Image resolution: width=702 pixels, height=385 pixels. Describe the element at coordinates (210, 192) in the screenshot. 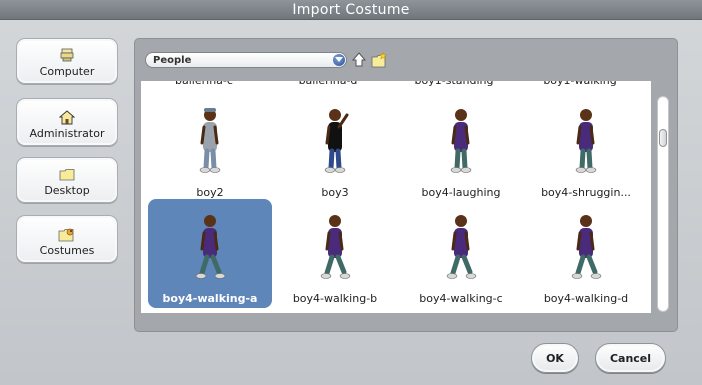

I see `costume-name: boy2` at that location.